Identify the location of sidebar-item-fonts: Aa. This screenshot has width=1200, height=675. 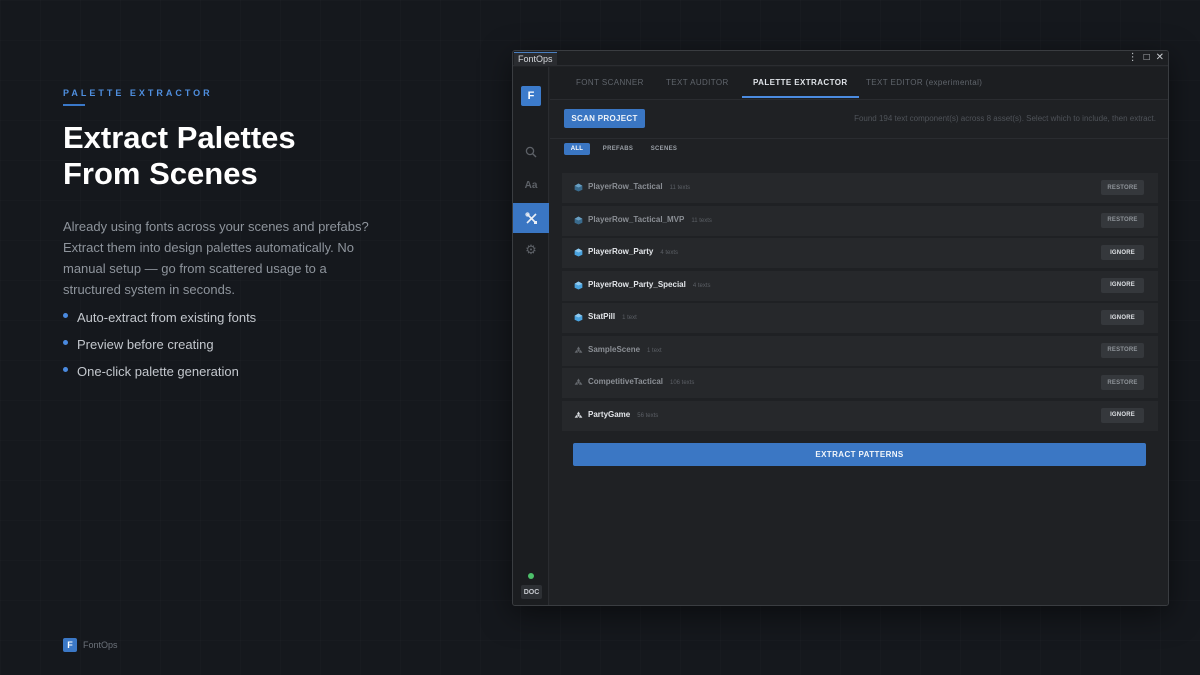
(531, 185).